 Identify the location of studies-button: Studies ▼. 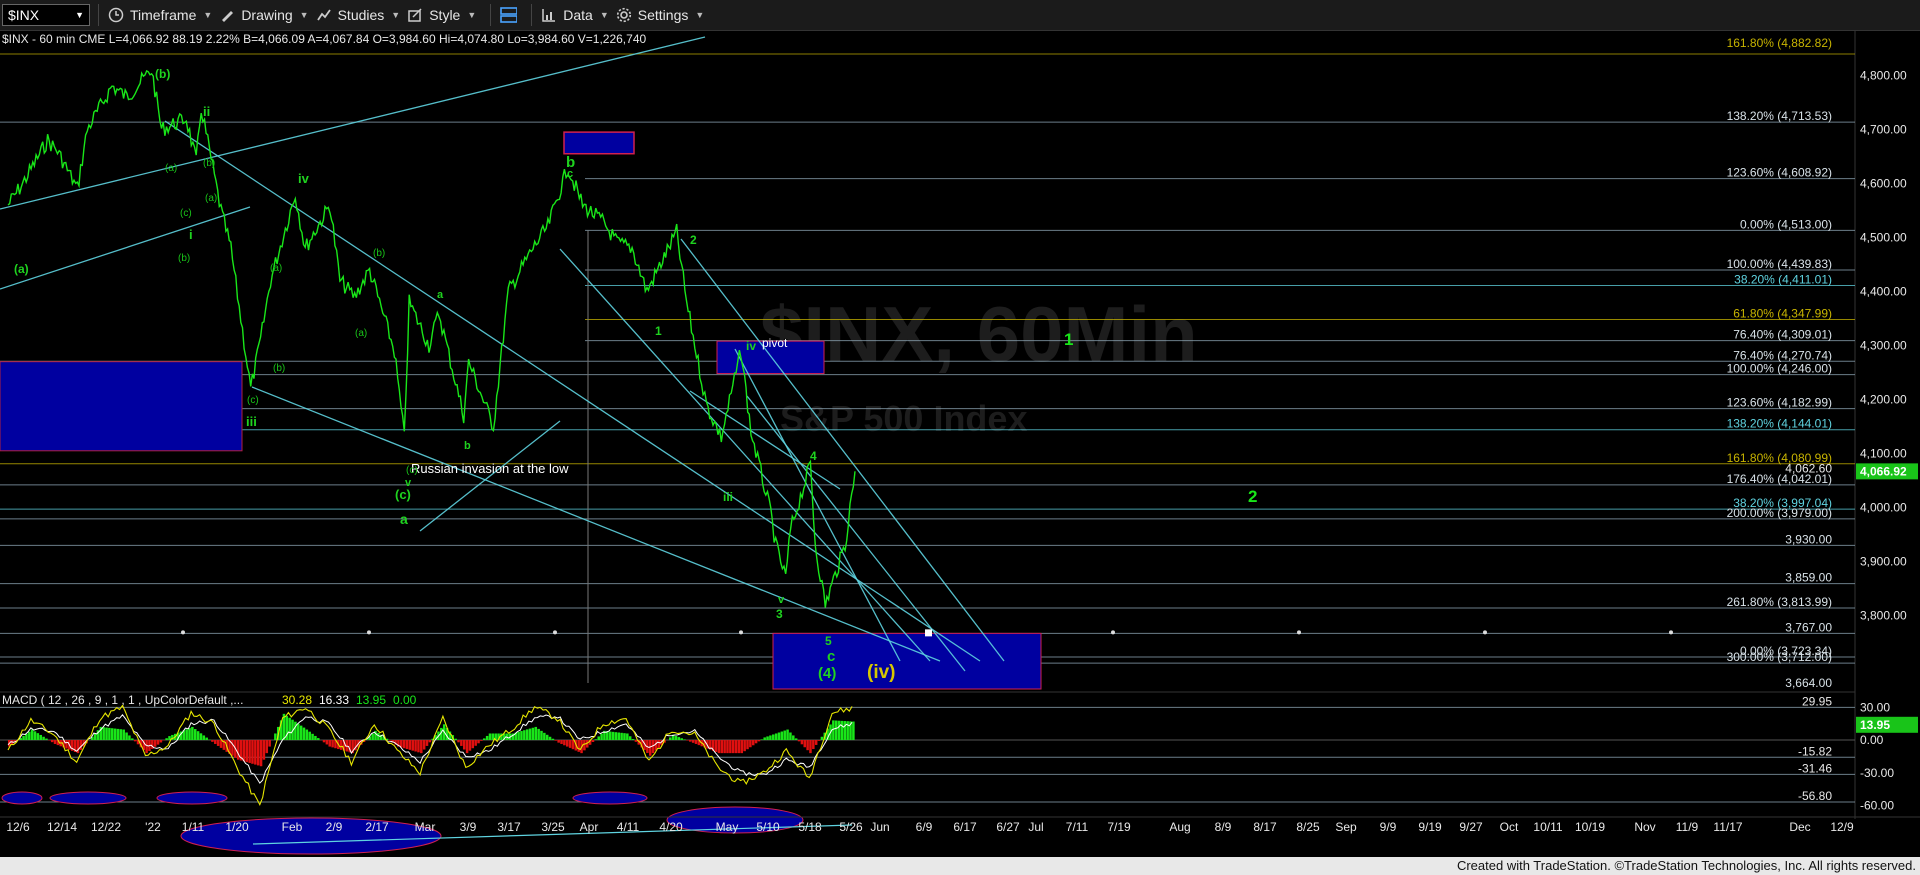
(358, 15).